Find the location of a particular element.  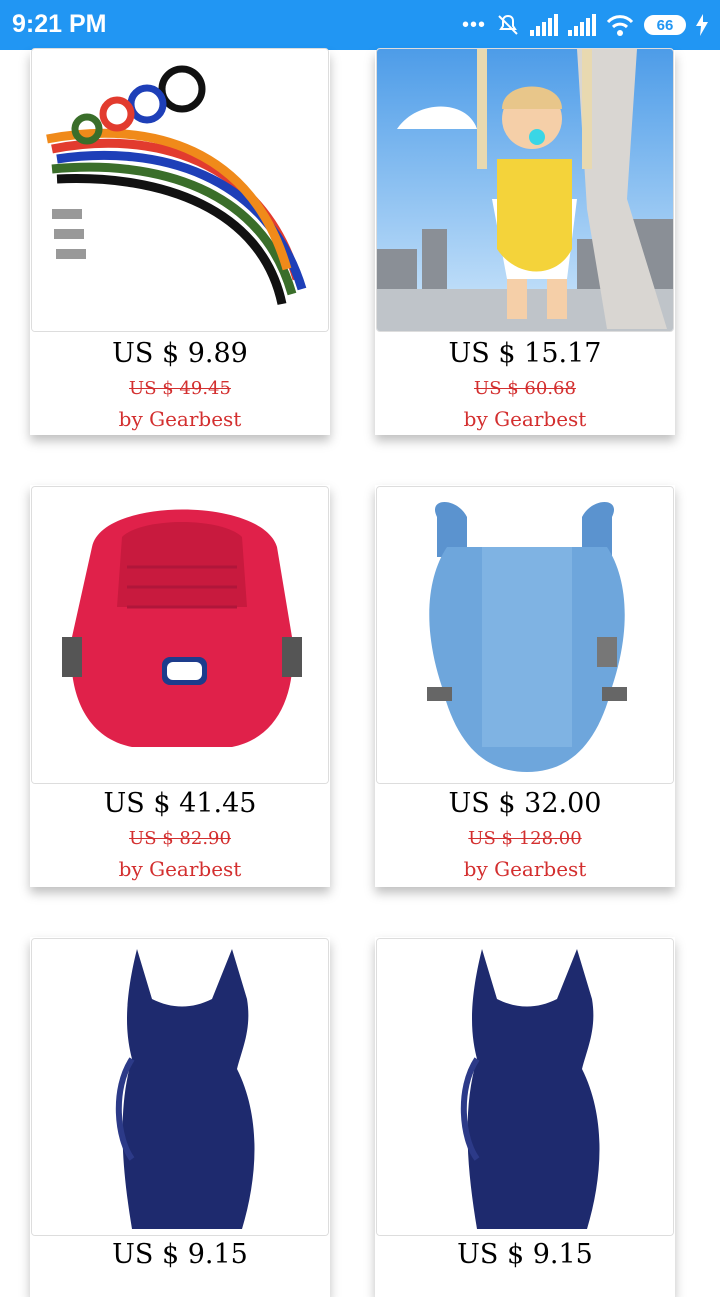

product-card: US $ 32.00 US $ 128.00 by Gearbest is located at coordinates (525, 686).